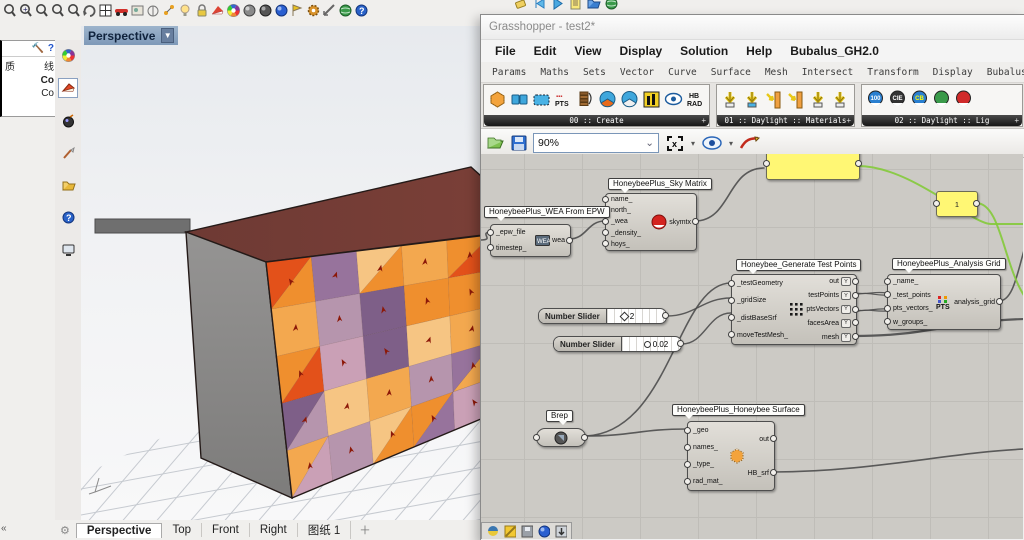 The image size is (1024, 540). What do you see at coordinates (119, 530) in the screenshot?
I see `view-tab-perspective: Perspective` at bounding box center [119, 530].